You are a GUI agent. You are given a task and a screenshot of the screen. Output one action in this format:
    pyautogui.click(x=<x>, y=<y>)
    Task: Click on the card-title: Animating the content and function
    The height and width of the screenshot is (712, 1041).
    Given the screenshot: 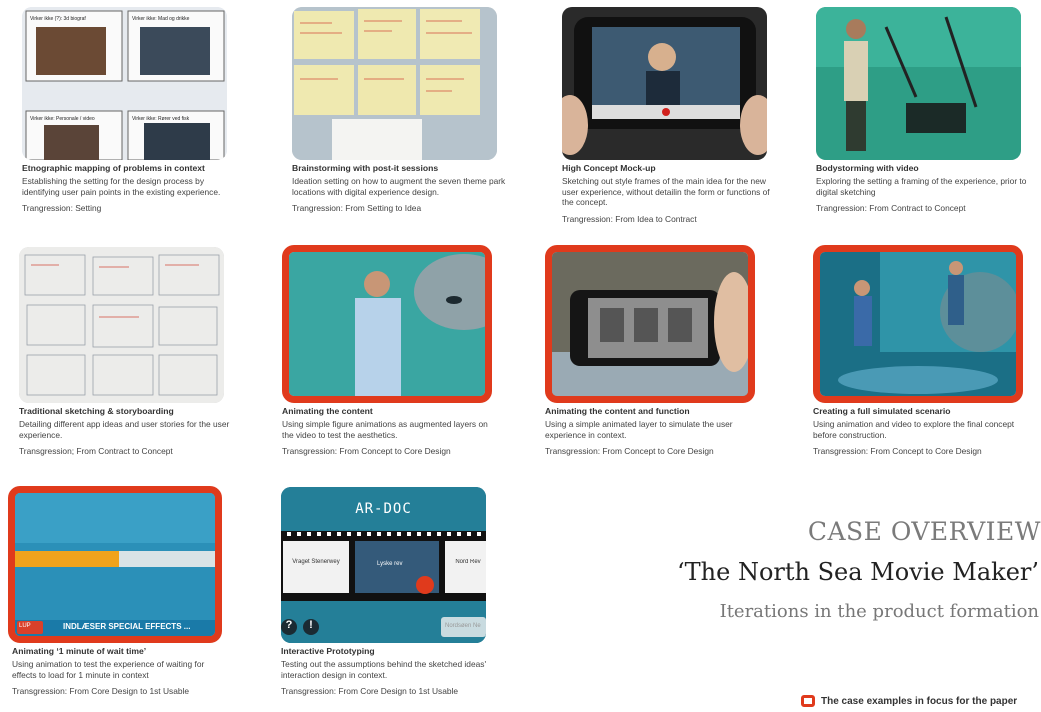 What is the action you would take?
    pyautogui.click(x=617, y=411)
    